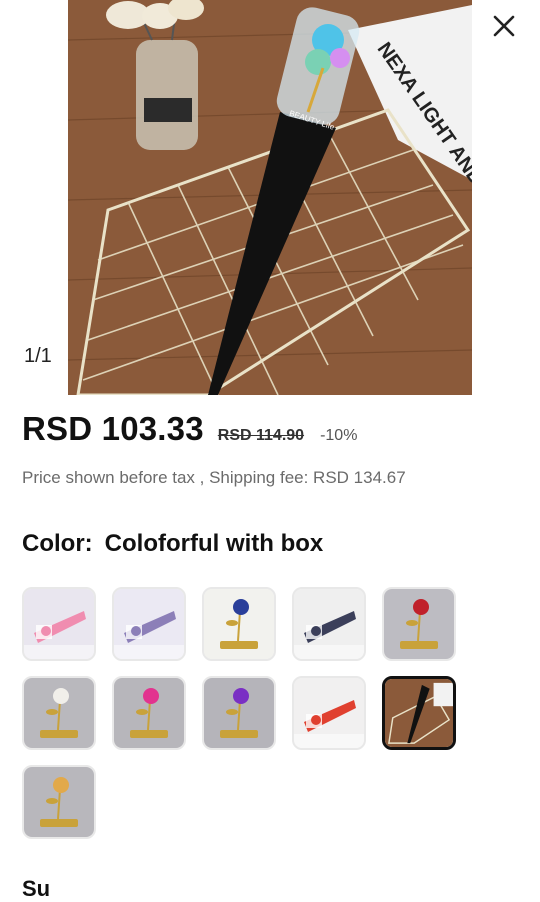 The width and height of the screenshot is (540, 902). What do you see at coordinates (339, 435) in the screenshot?
I see `discount-badge: -10%` at bounding box center [339, 435].